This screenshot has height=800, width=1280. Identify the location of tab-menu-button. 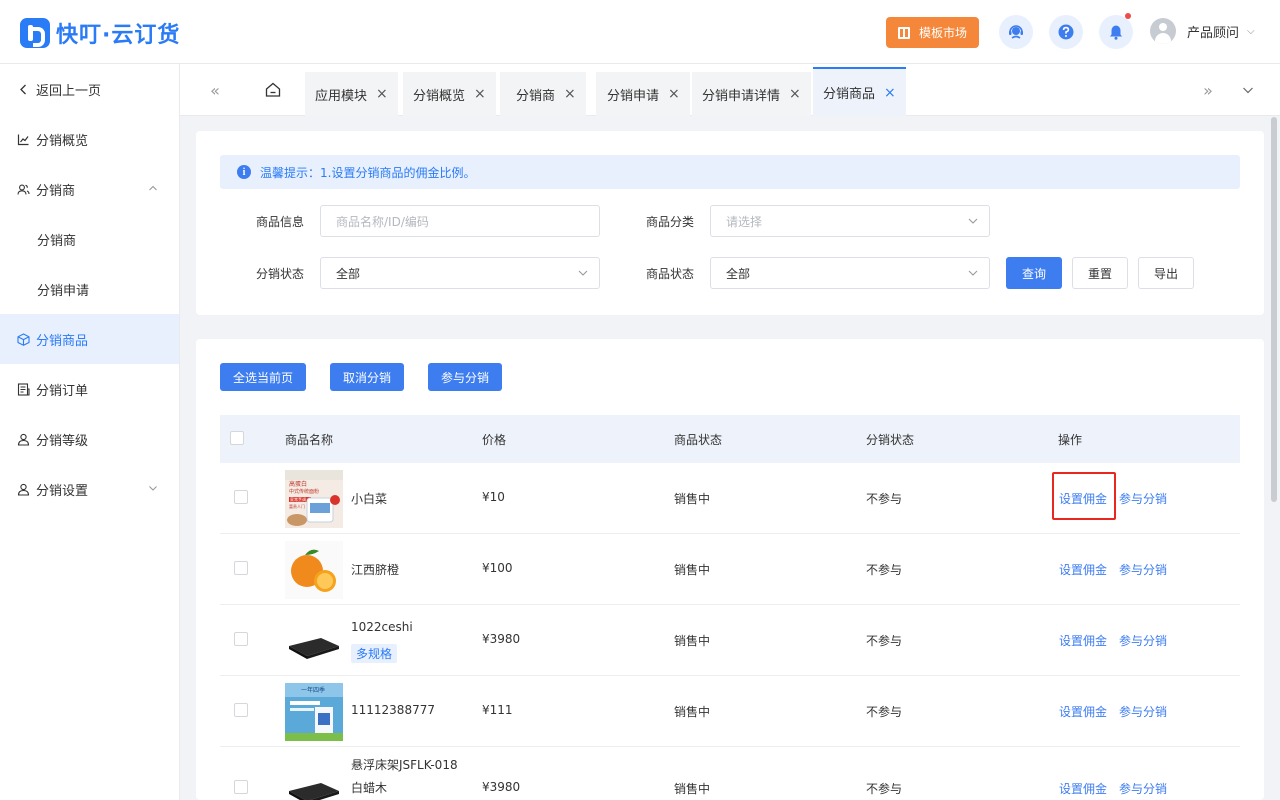
(1248, 90).